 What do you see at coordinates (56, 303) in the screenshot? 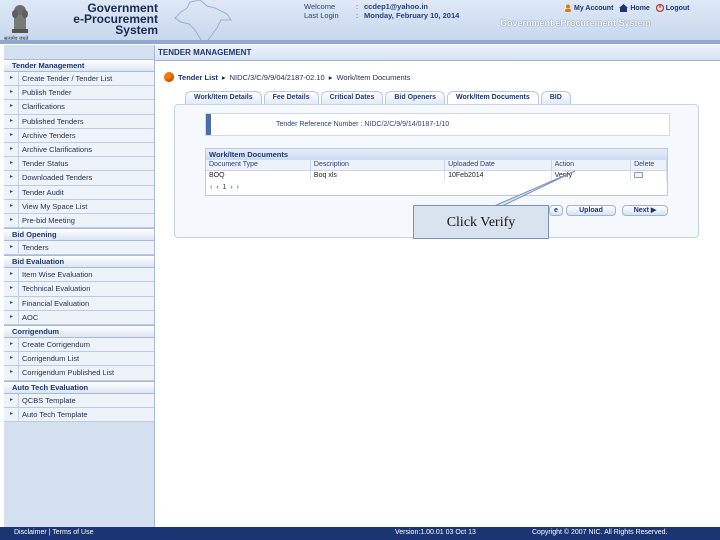
I see `sidebar-item-label: Financial Evaluation` at bounding box center [56, 303].